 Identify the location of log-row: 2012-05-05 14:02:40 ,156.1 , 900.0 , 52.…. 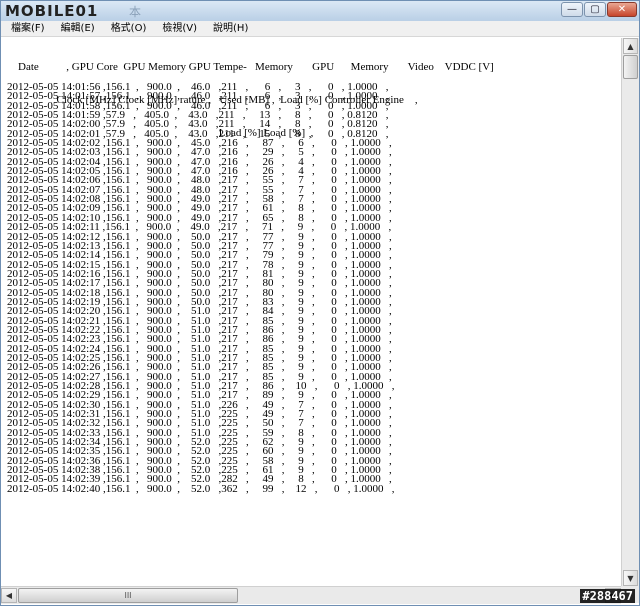
(201, 488).